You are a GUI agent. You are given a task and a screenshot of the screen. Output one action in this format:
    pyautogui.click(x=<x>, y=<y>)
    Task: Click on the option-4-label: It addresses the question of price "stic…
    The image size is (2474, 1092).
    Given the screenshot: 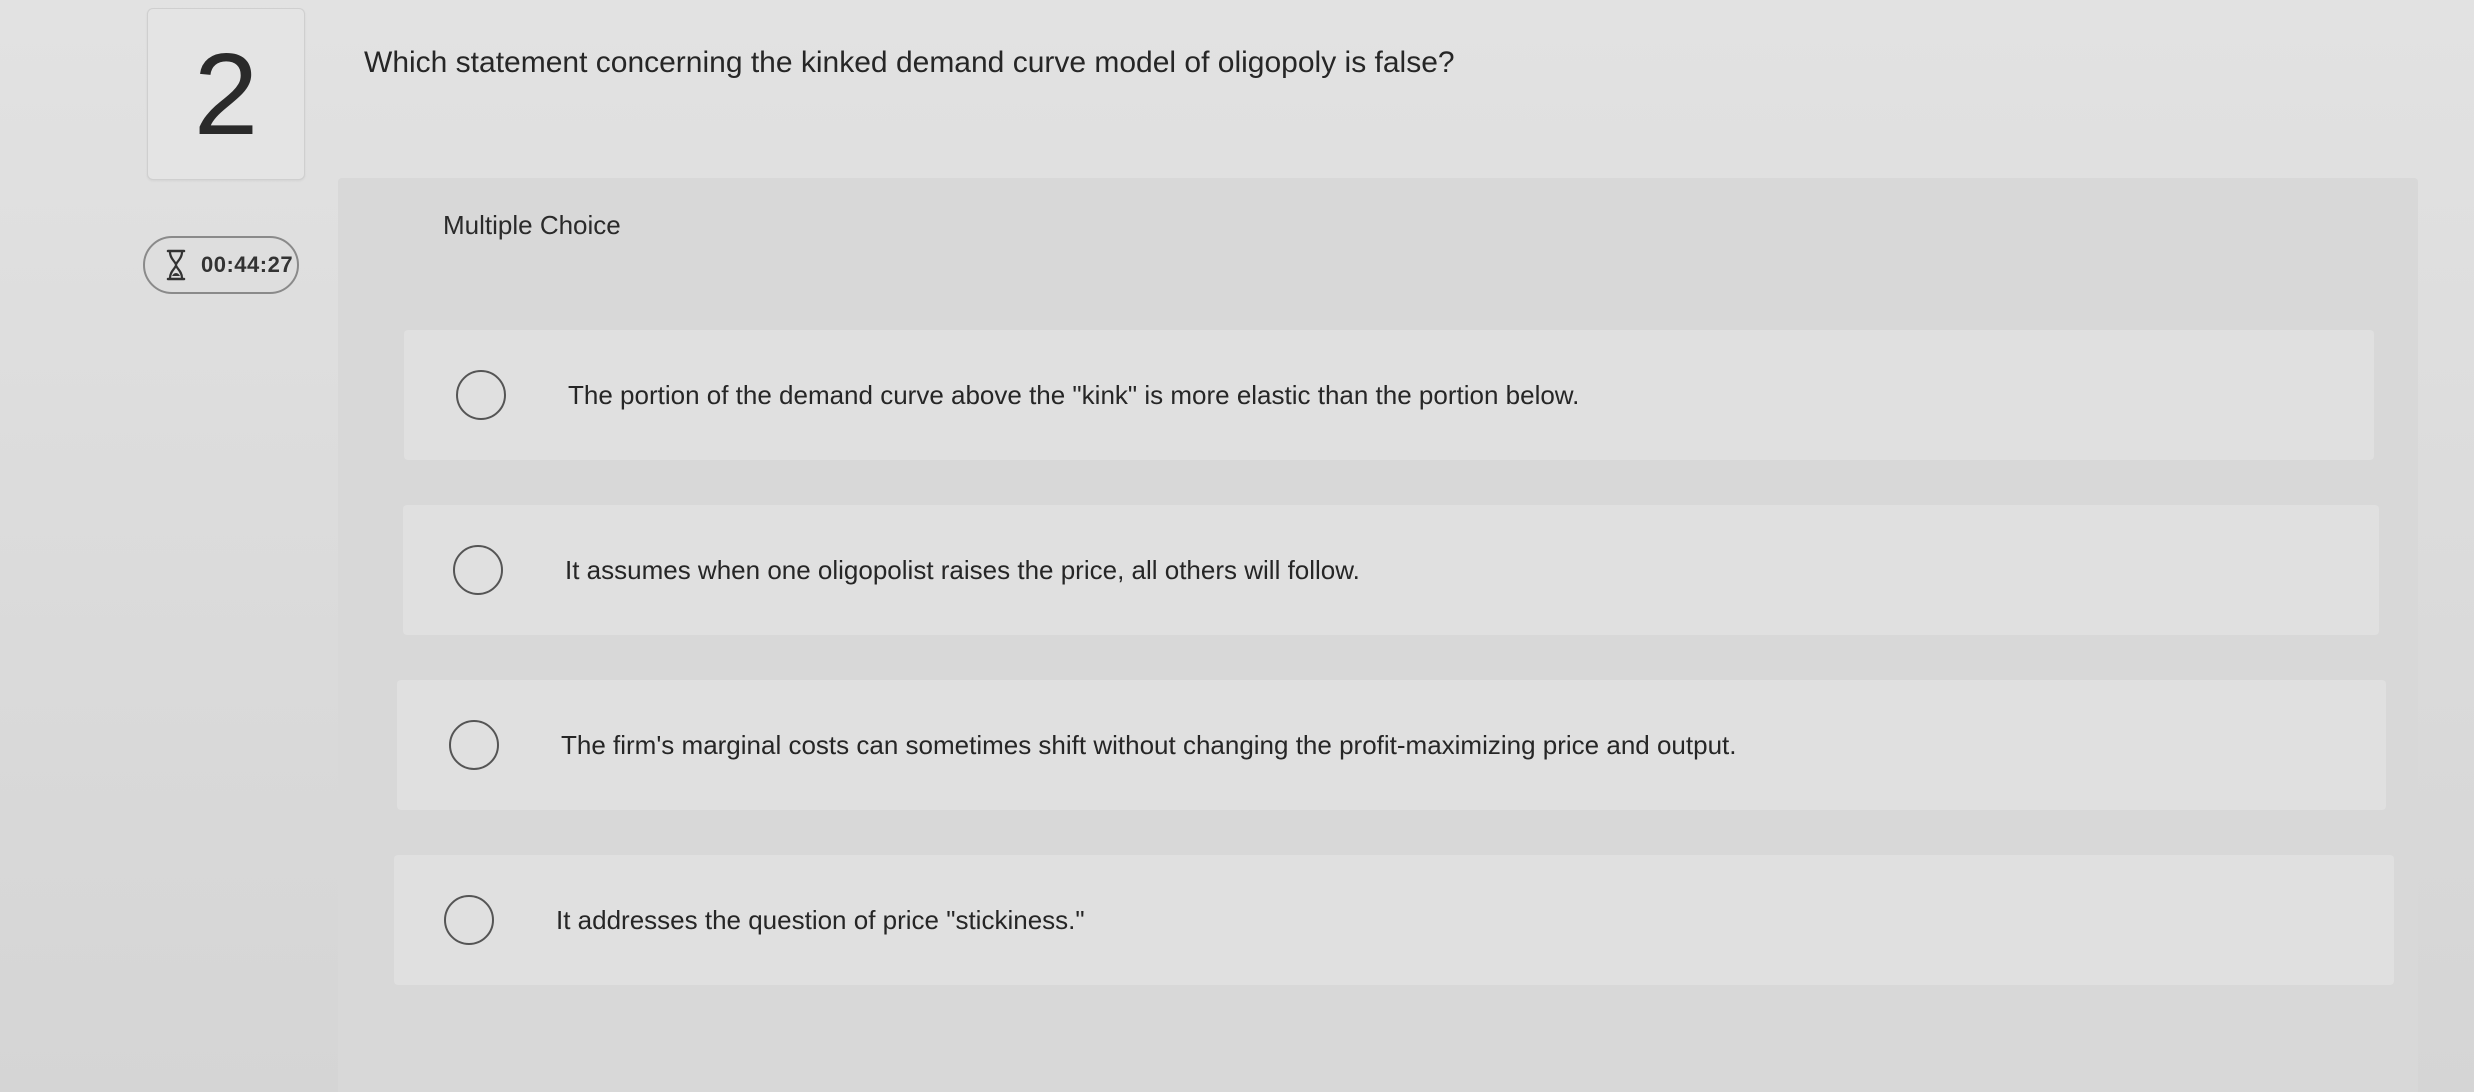 What is the action you would take?
    pyautogui.click(x=820, y=920)
    